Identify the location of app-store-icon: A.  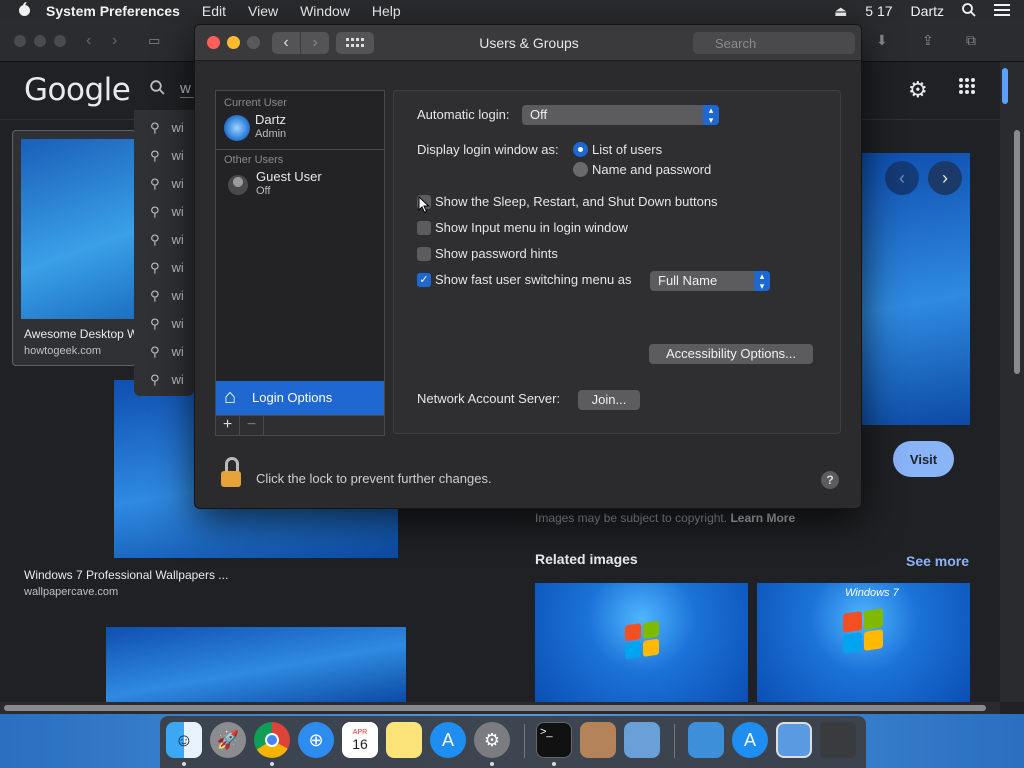
(448, 740).